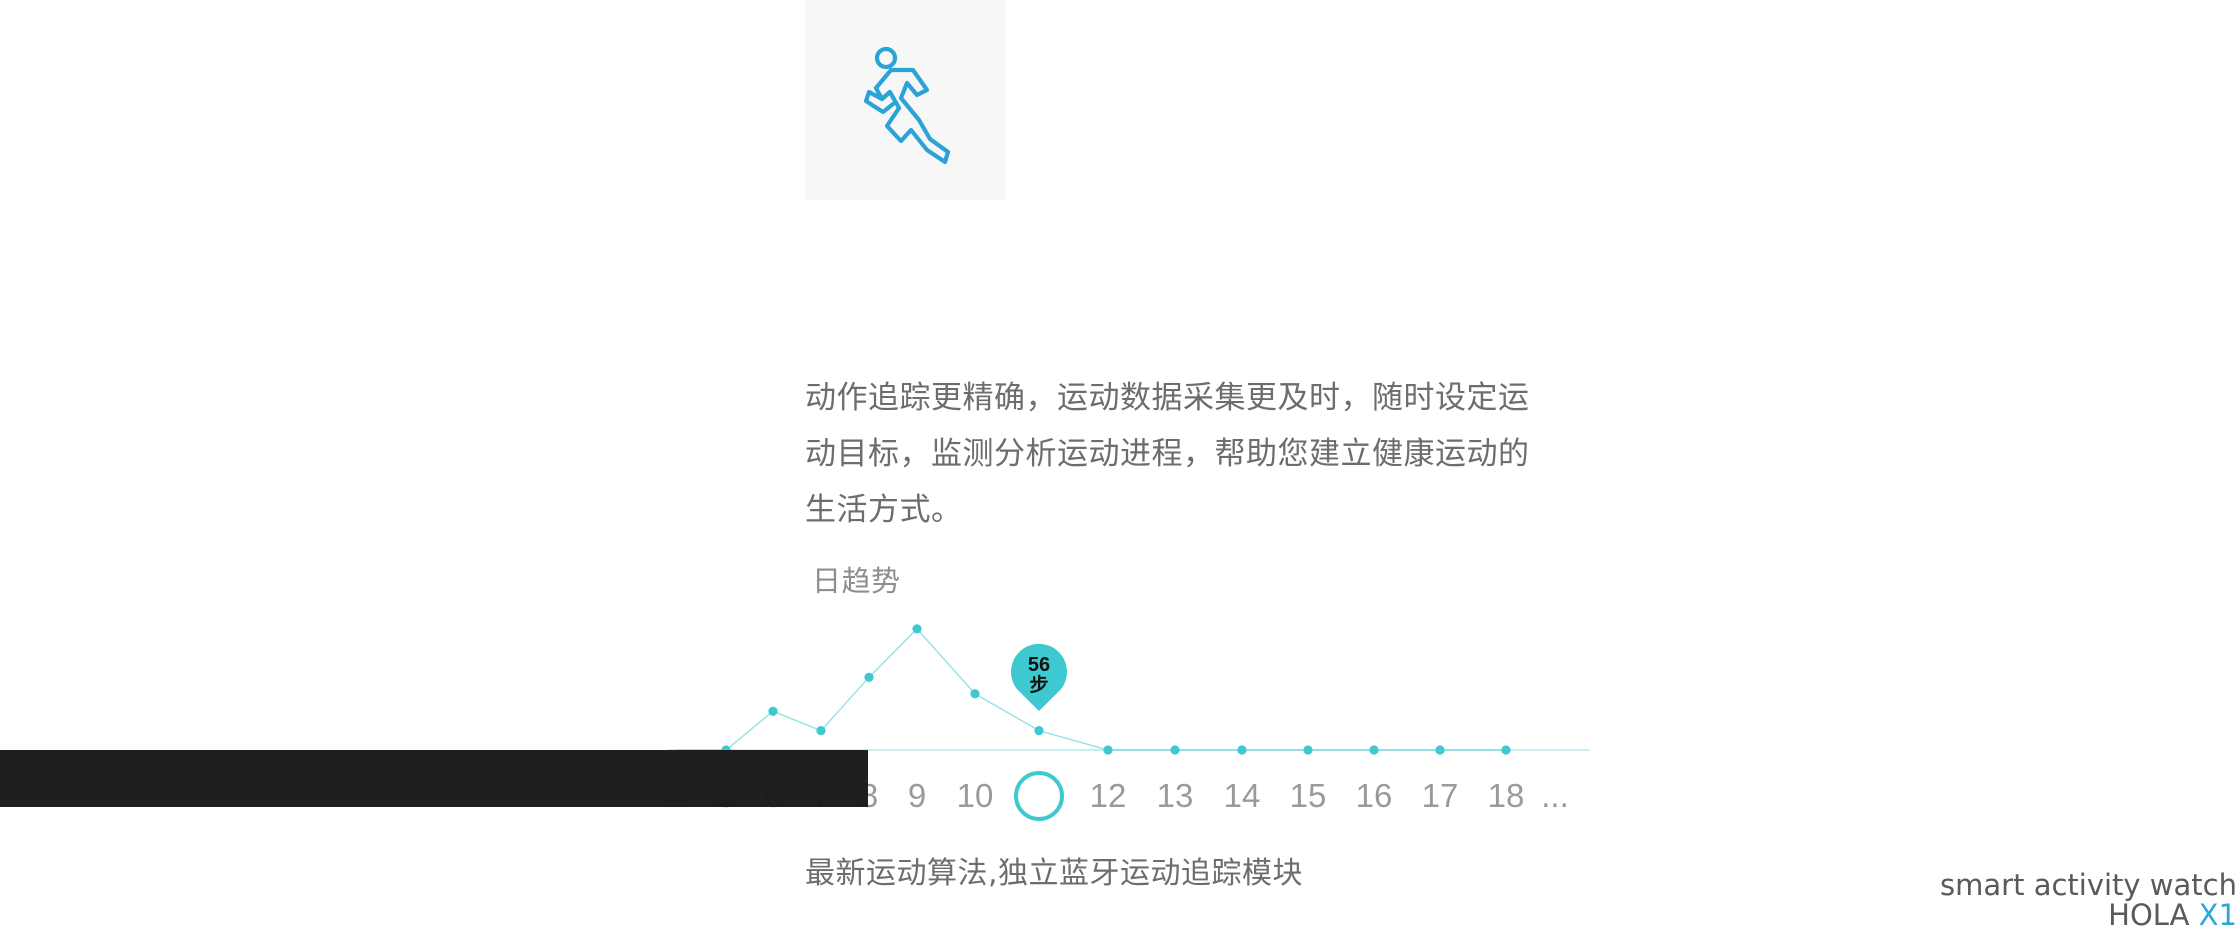 Image resolution: width=2237 pixels, height=929 pixels. I want to click on brand-model-line: HOLA X1, so click(2172, 913).